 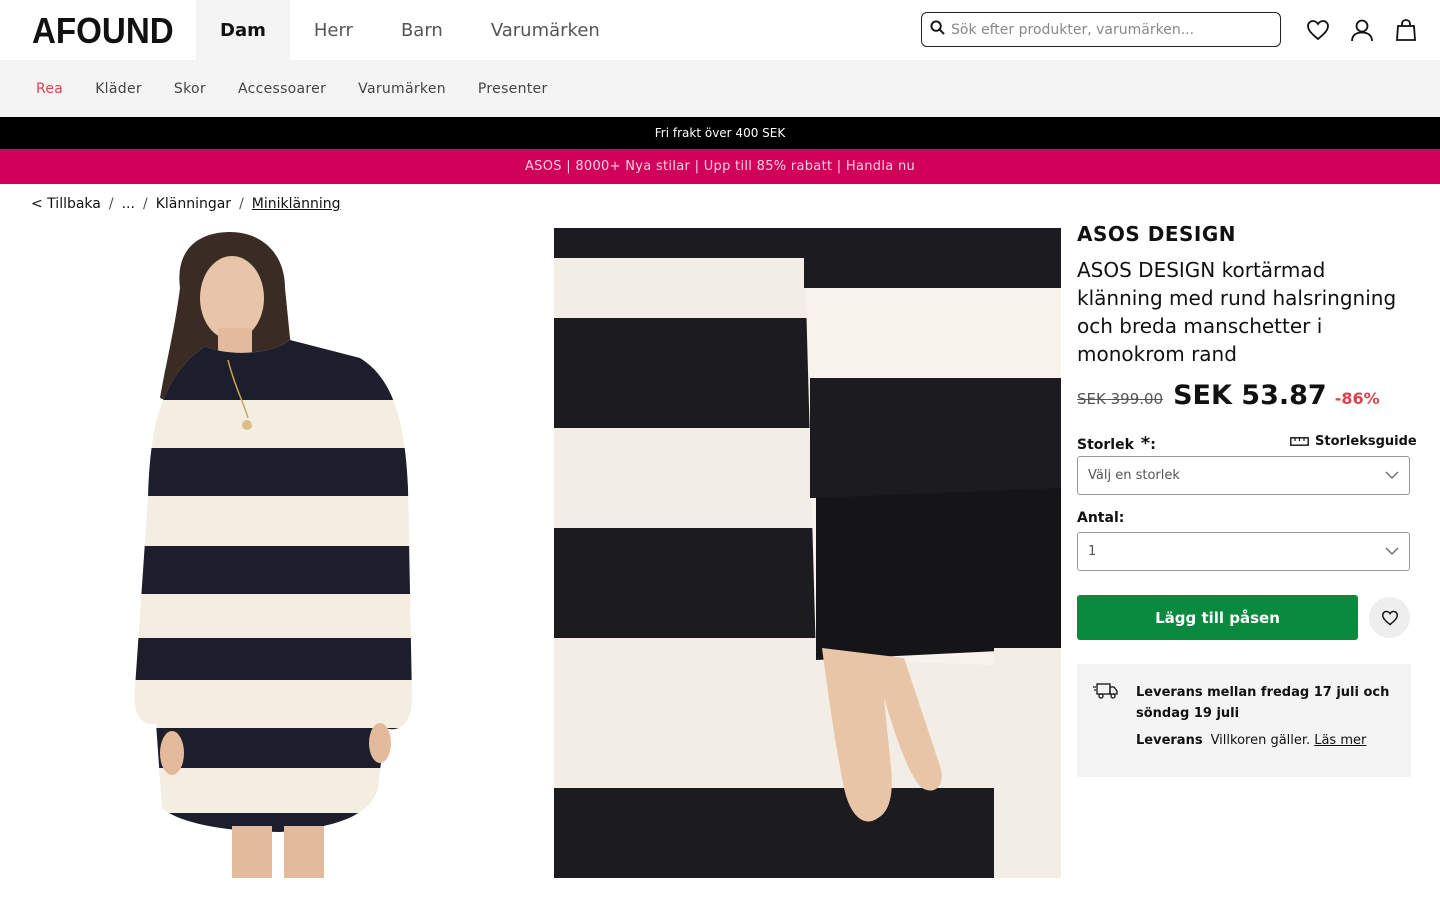 I want to click on add-to-wishlist-button, so click(x=1389, y=617).